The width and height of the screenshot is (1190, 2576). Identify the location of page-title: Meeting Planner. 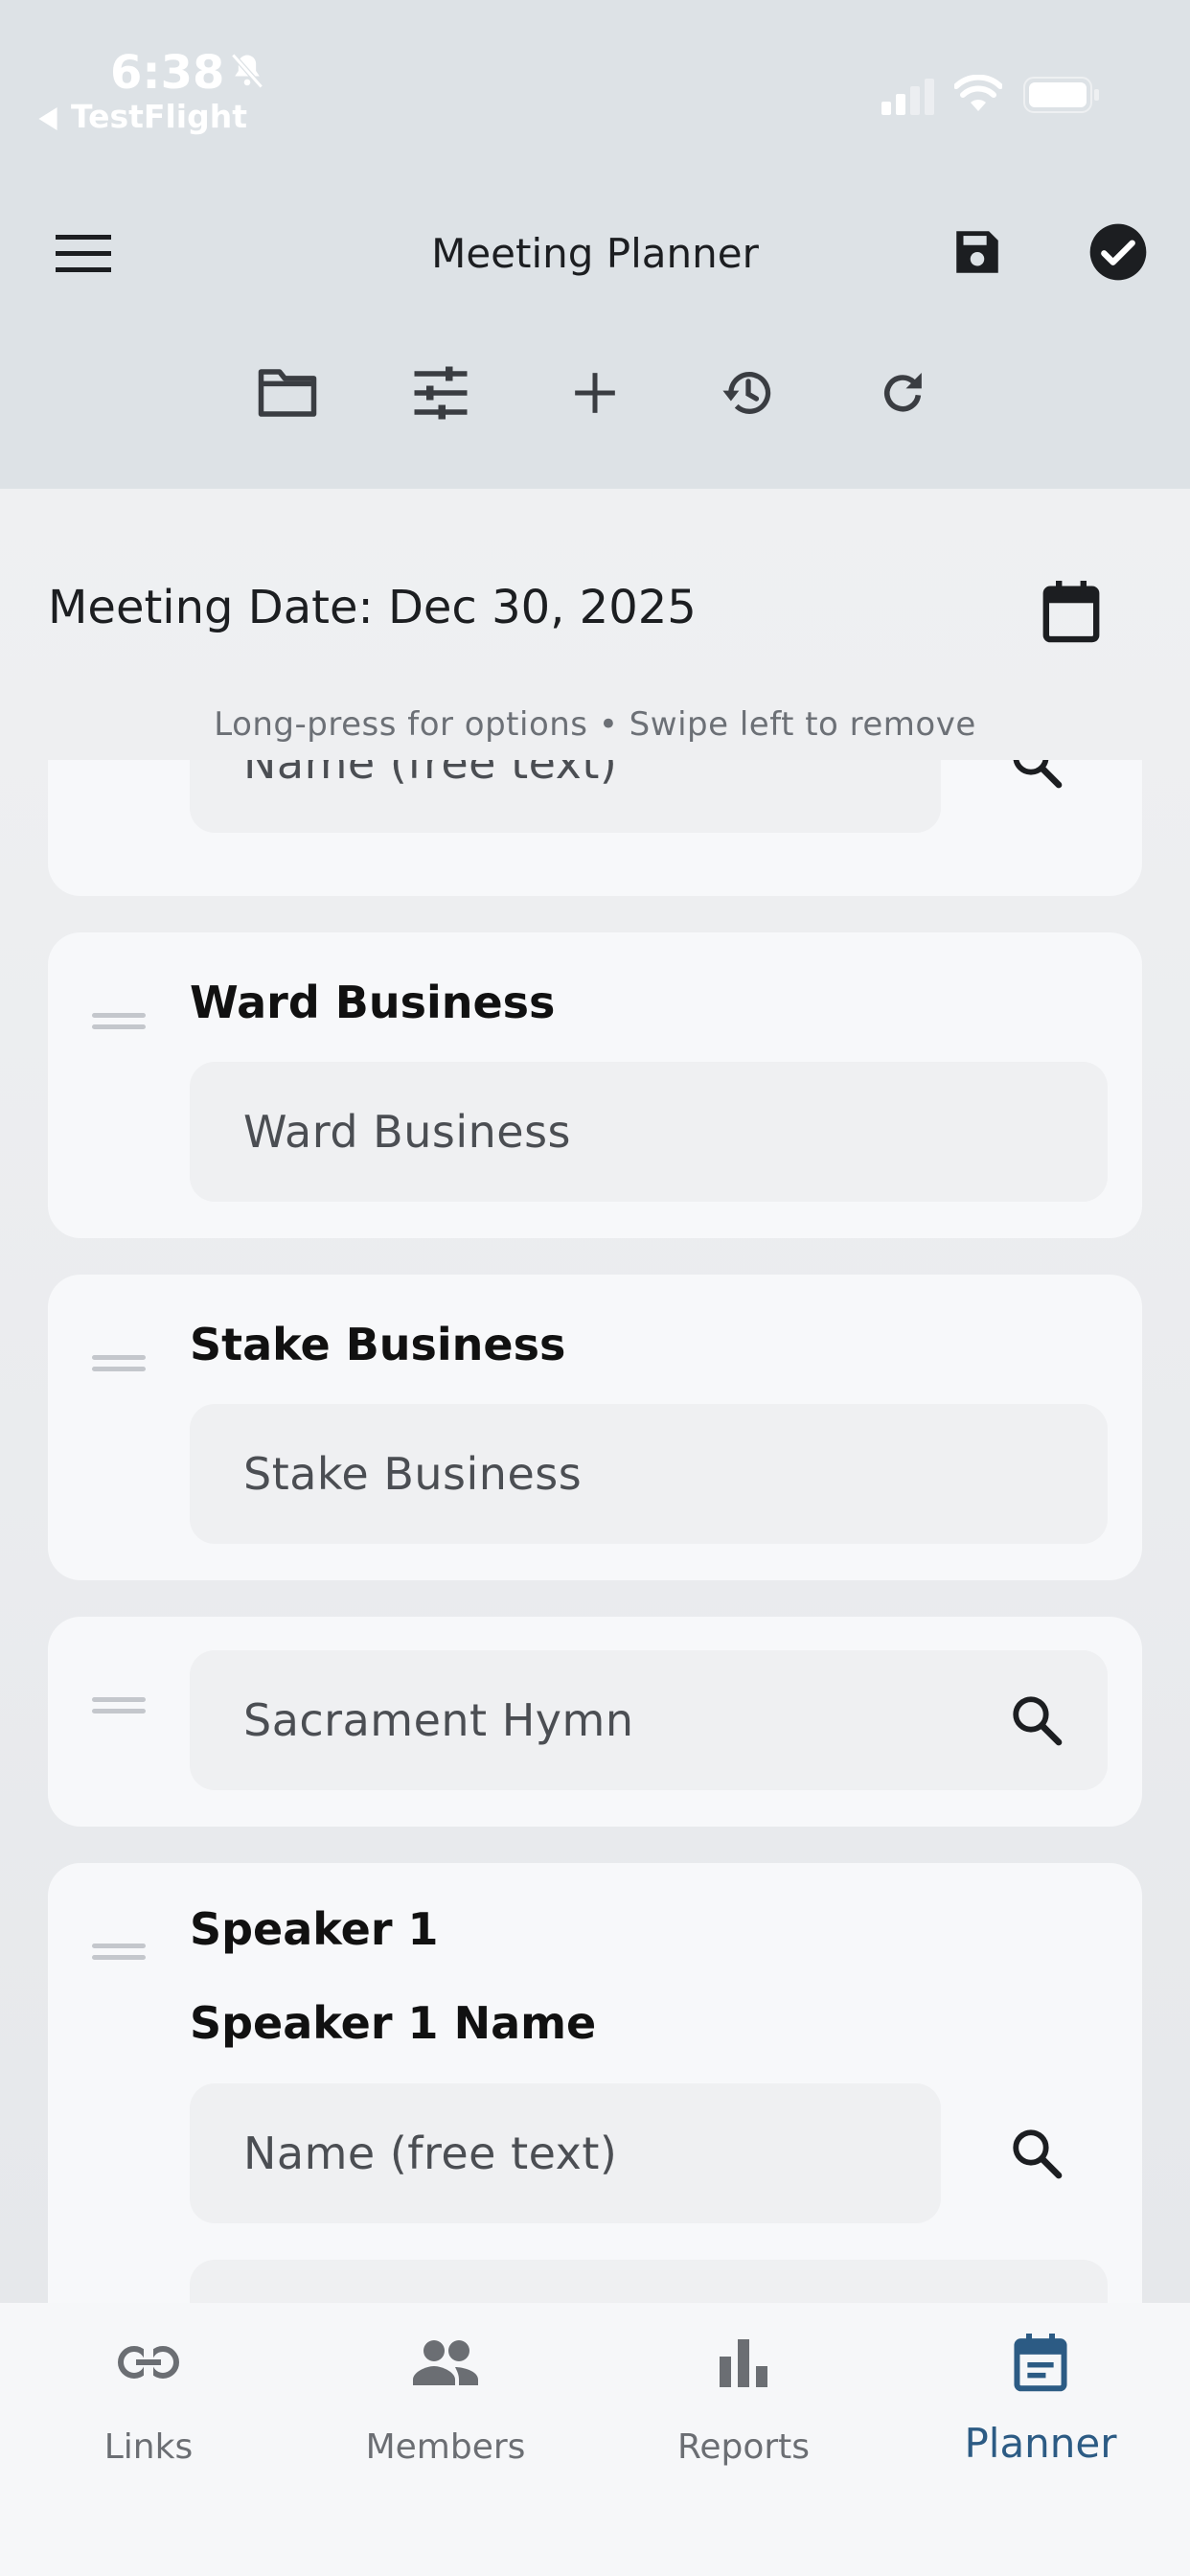
(595, 253).